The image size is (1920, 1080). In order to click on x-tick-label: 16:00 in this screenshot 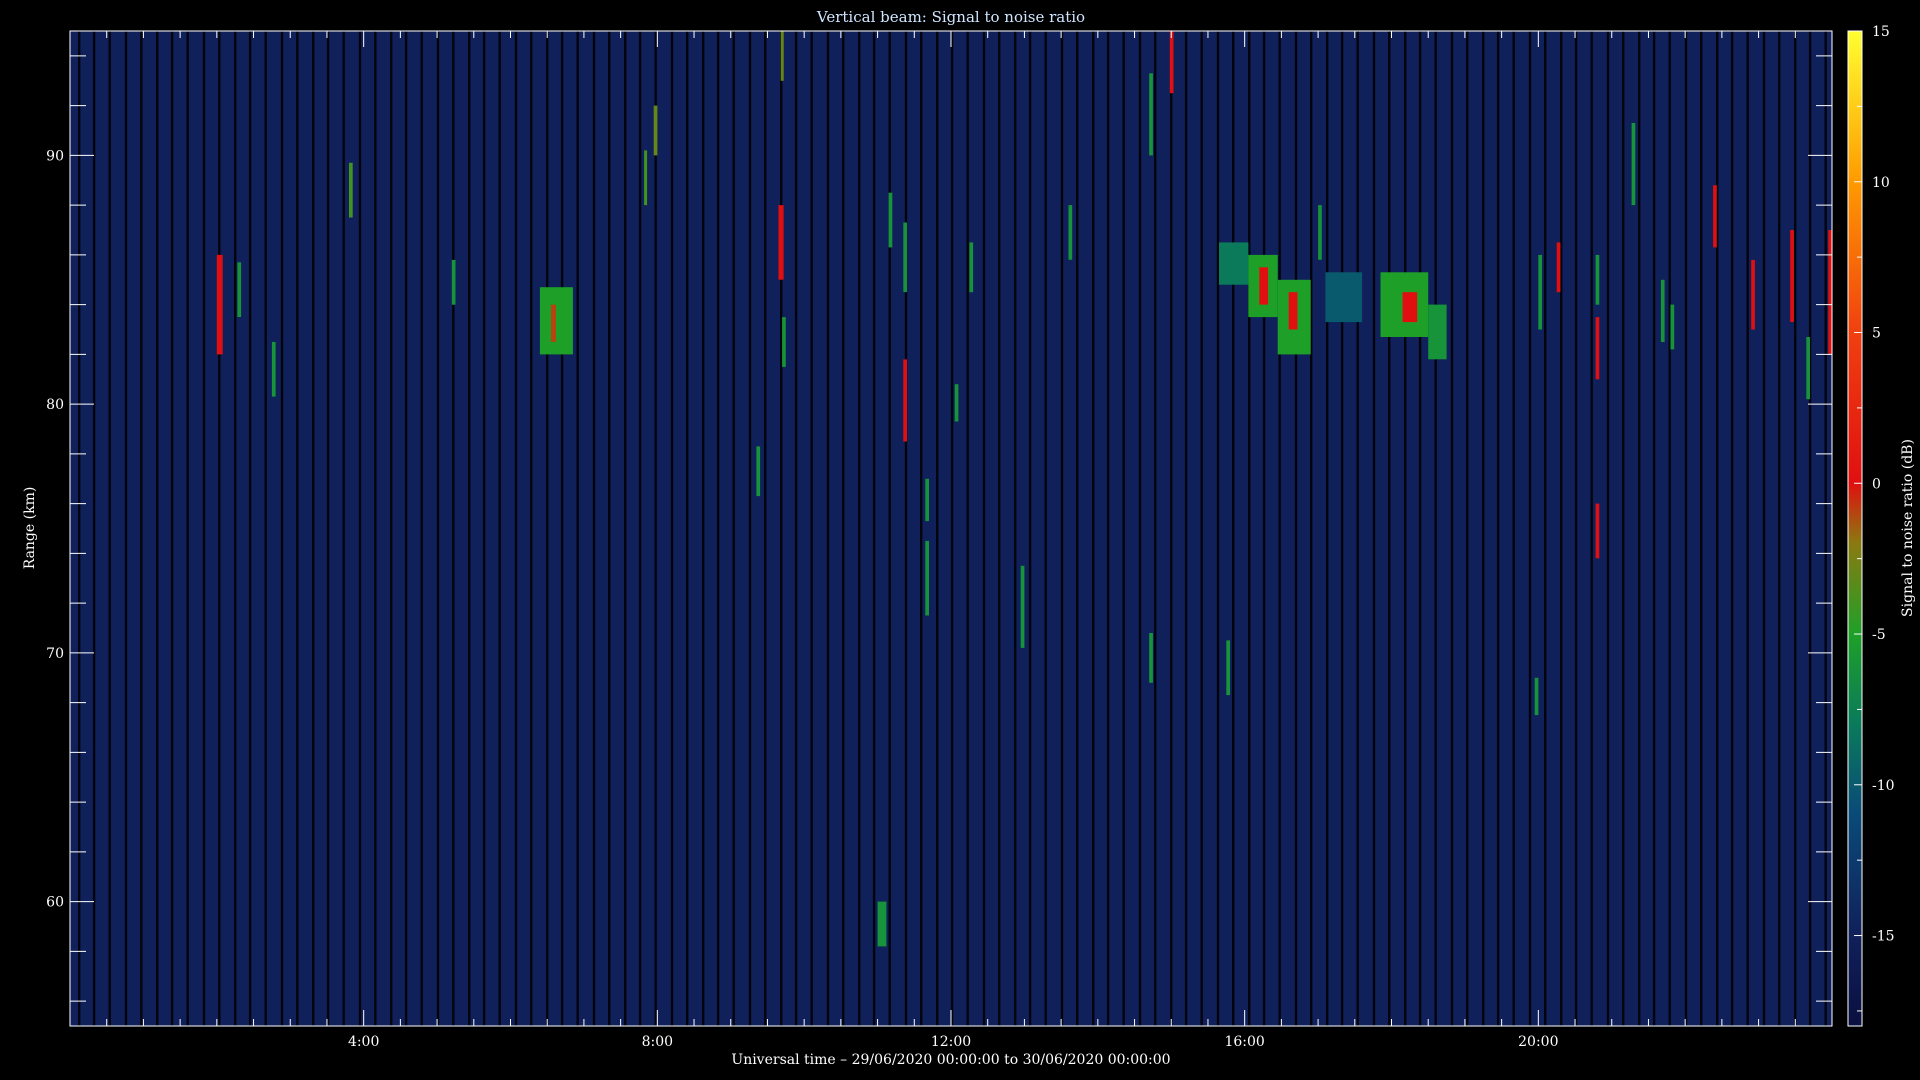, I will do `click(1244, 1042)`.